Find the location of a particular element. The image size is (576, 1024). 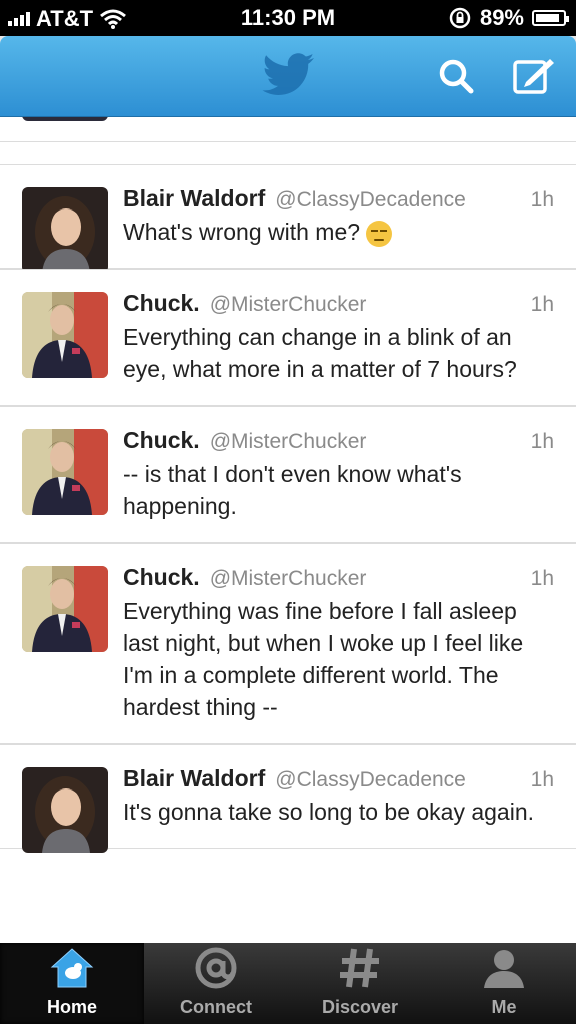

previous-tweet-edge is located at coordinates (288, 129).